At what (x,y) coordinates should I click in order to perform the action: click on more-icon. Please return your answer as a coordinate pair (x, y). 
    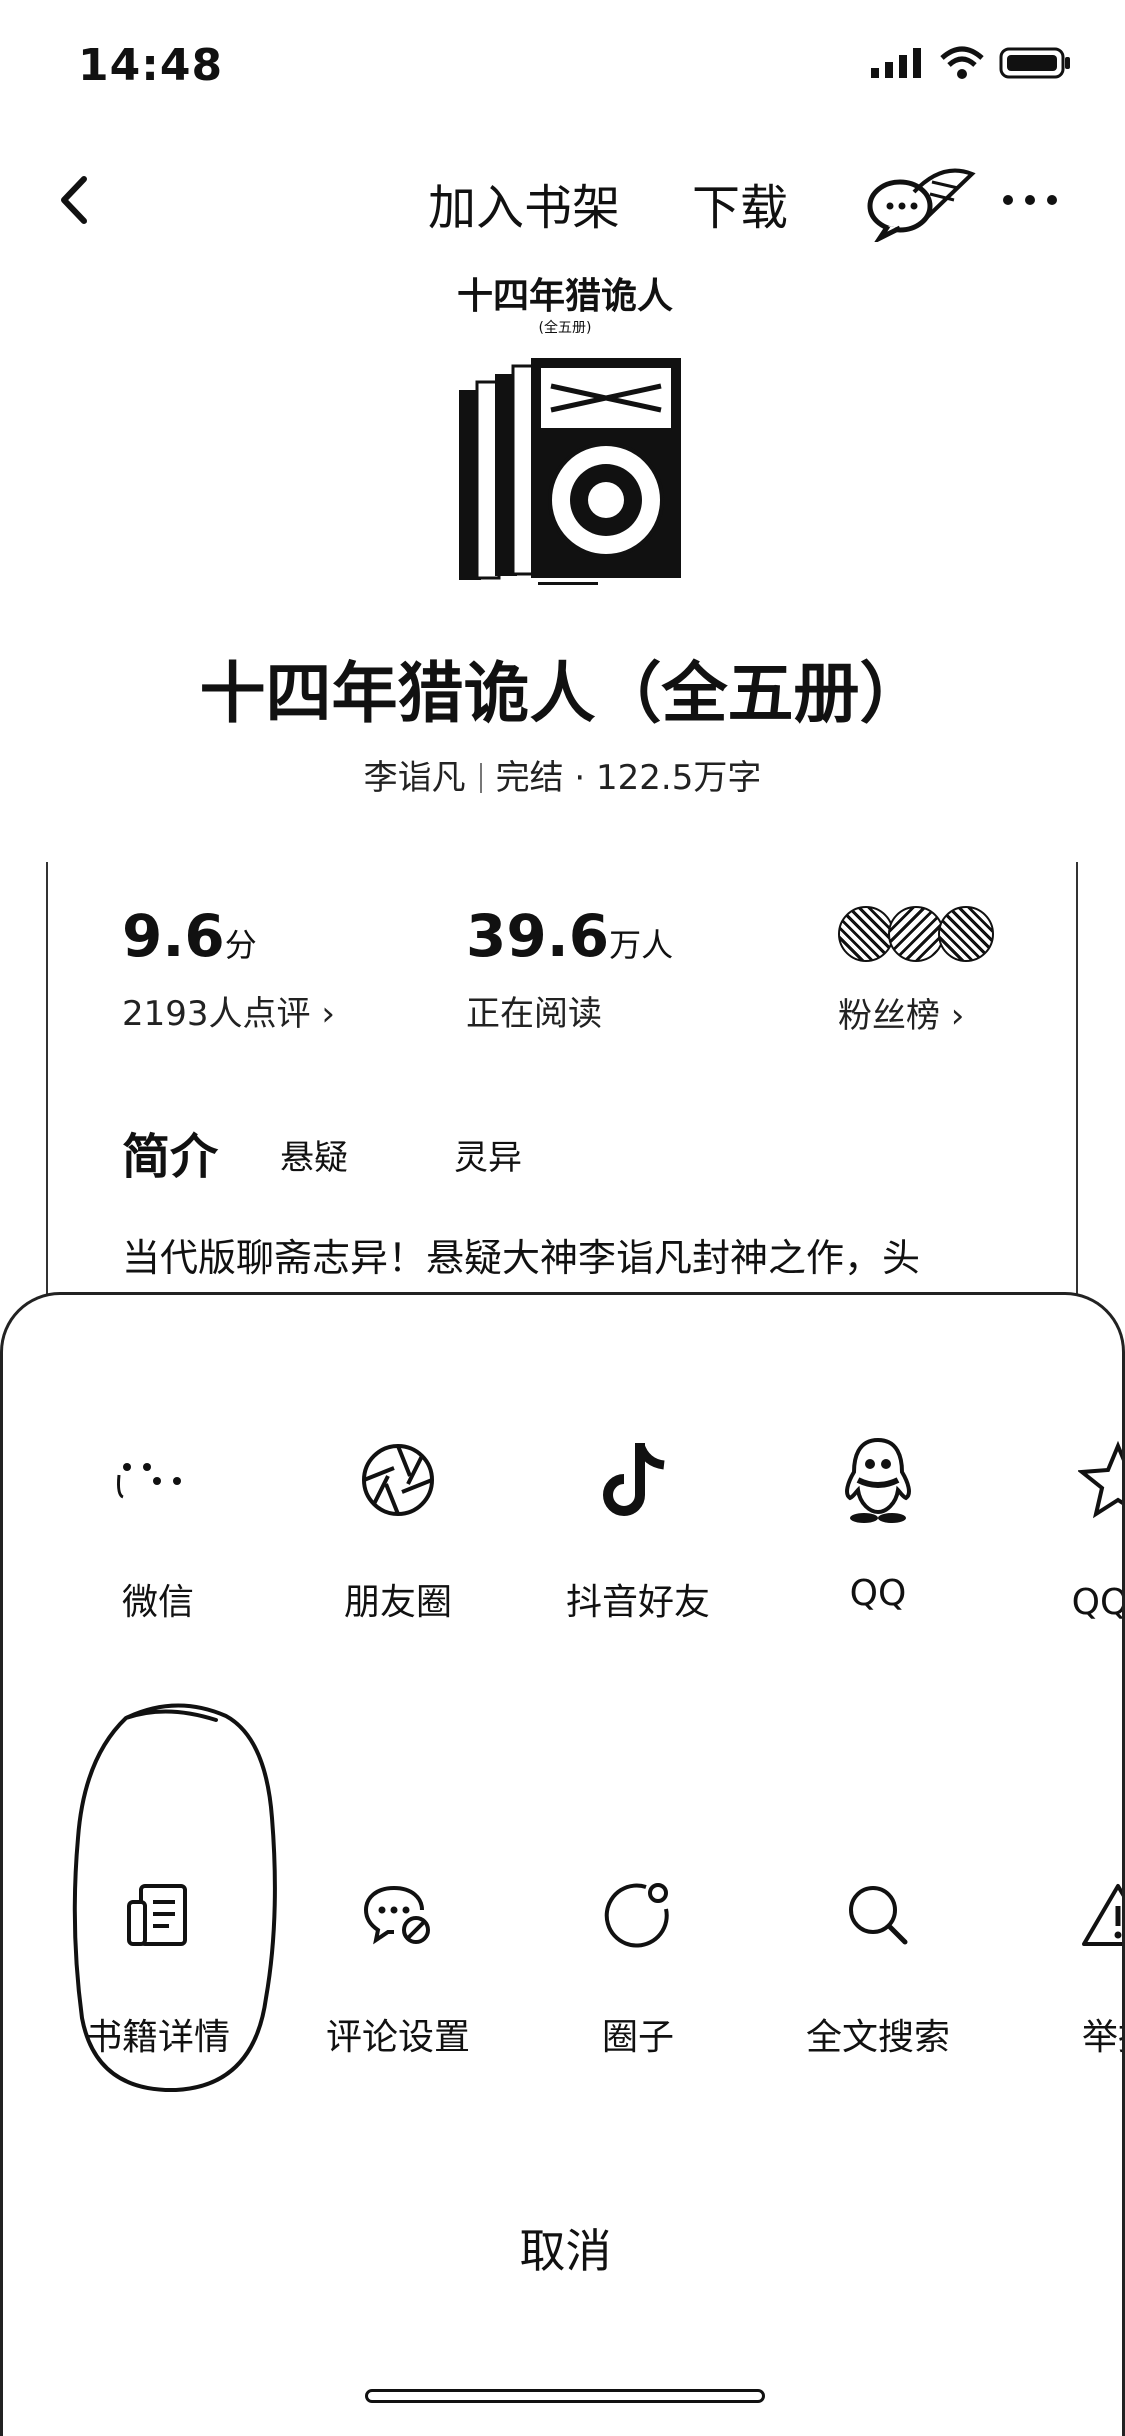
    Looking at the image, I should click on (1030, 200).